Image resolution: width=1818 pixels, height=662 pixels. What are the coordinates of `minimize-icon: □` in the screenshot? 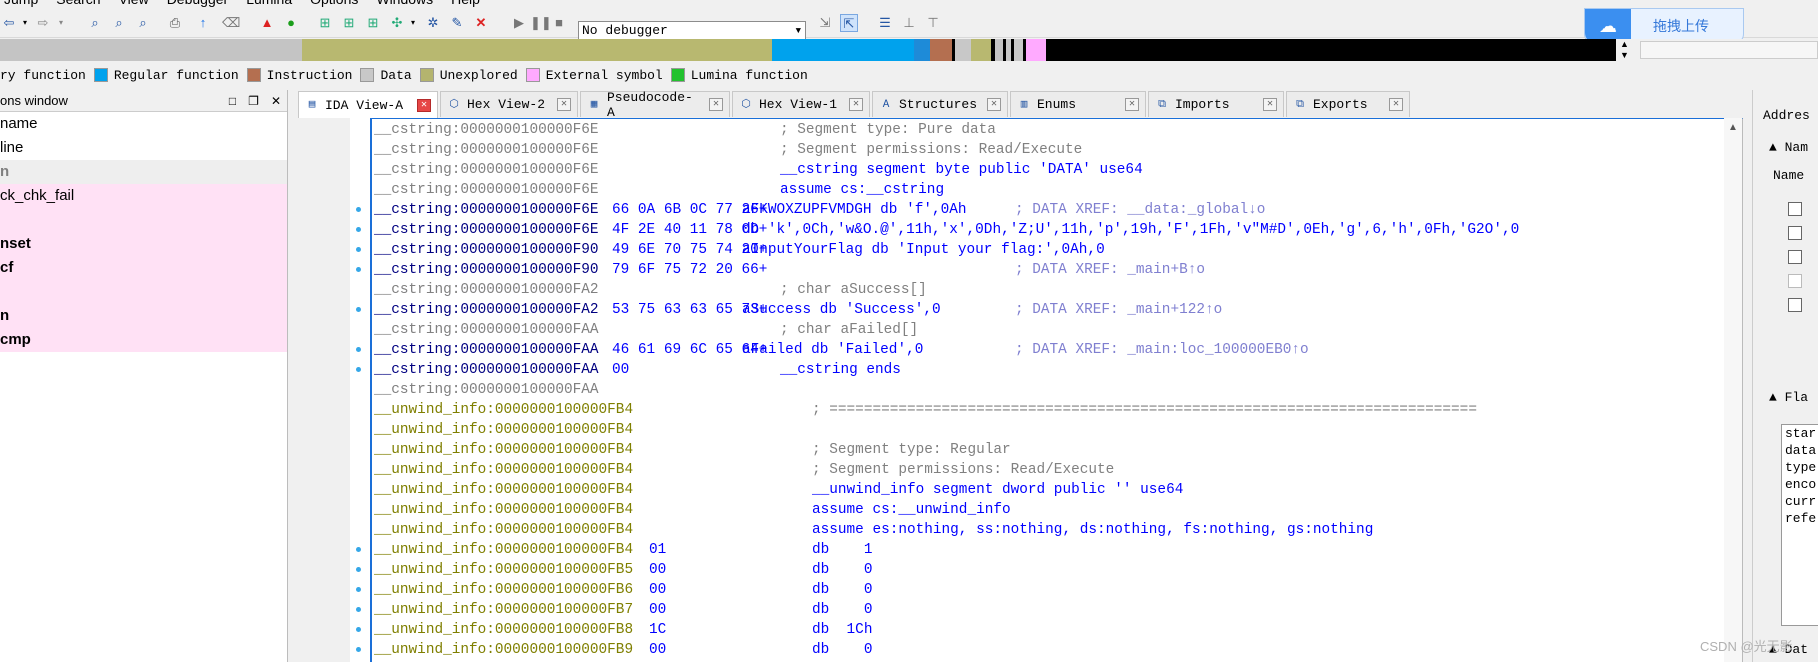 It's located at (232, 101).